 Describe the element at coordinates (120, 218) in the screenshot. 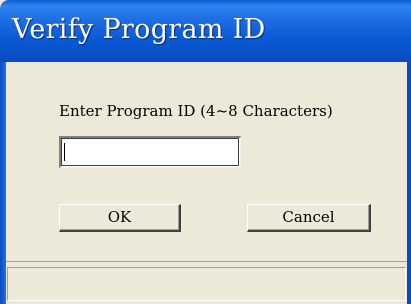

I see `ok-button: OK` at that location.